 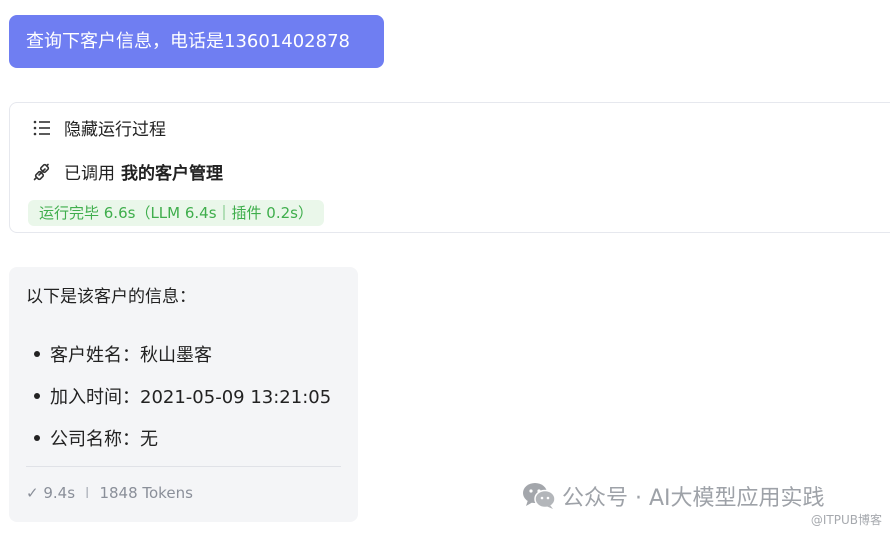 What do you see at coordinates (188, 41) in the screenshot?
I see `user-message-text: 查询下客户信息，电话是13601402878` at bounding box center [188, 41].